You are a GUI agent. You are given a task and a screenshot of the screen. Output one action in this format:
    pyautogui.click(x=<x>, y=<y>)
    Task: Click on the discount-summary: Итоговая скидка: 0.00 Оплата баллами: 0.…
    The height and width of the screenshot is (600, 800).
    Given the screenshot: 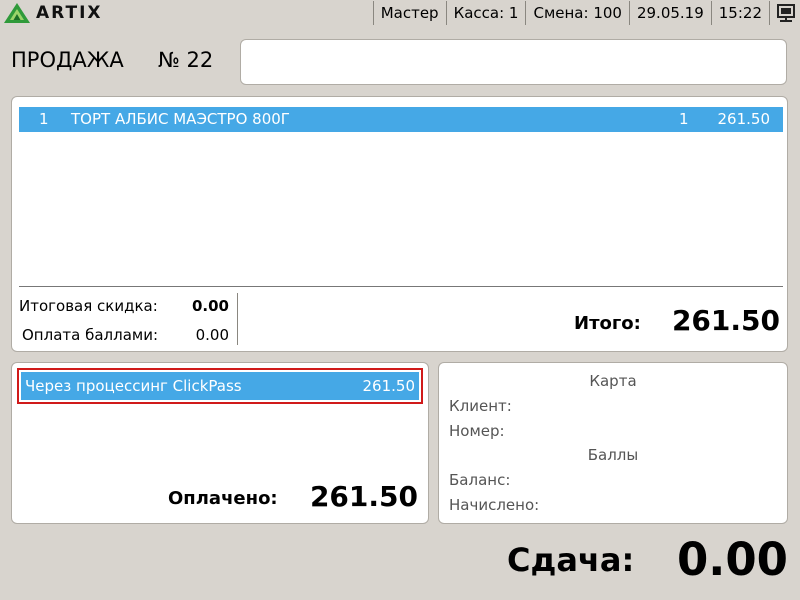 What is the action you would take?
    pyautogui.click(x=128, y=319)
    